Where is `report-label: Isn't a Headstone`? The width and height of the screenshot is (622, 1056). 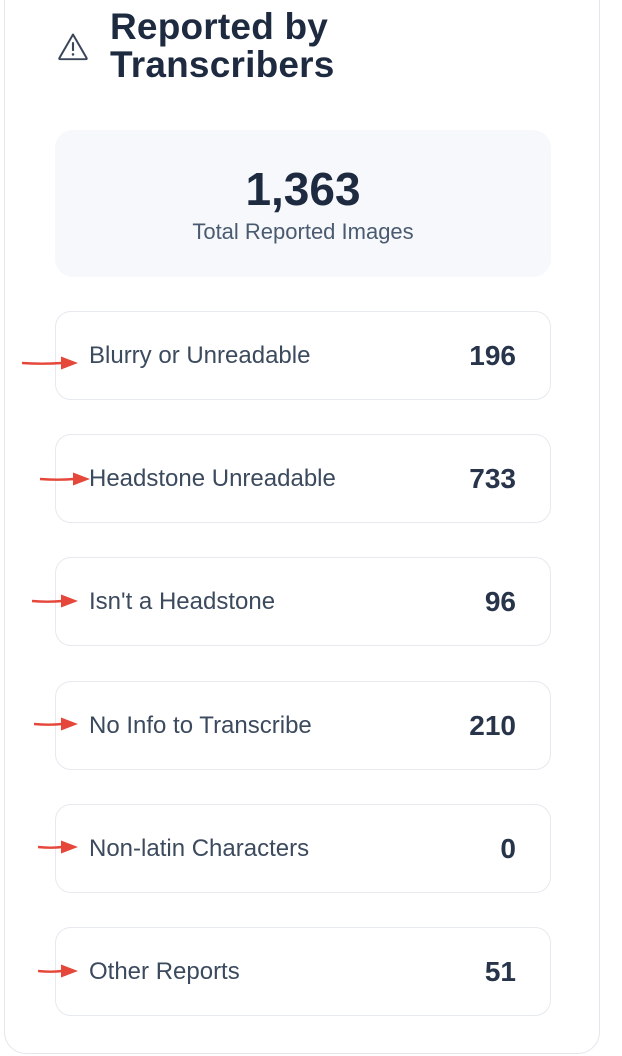
report-label: Isn't a Headstone is located at coordinates (182, 601).